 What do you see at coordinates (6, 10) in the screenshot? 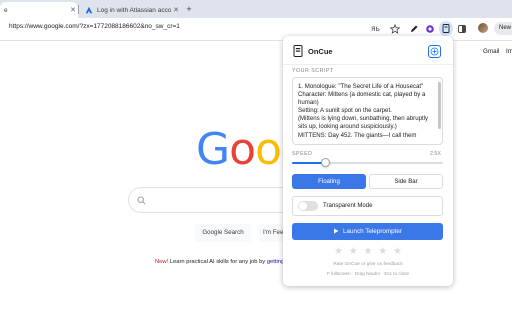
I see `tab-label: e` at bounding box center [6, 10].